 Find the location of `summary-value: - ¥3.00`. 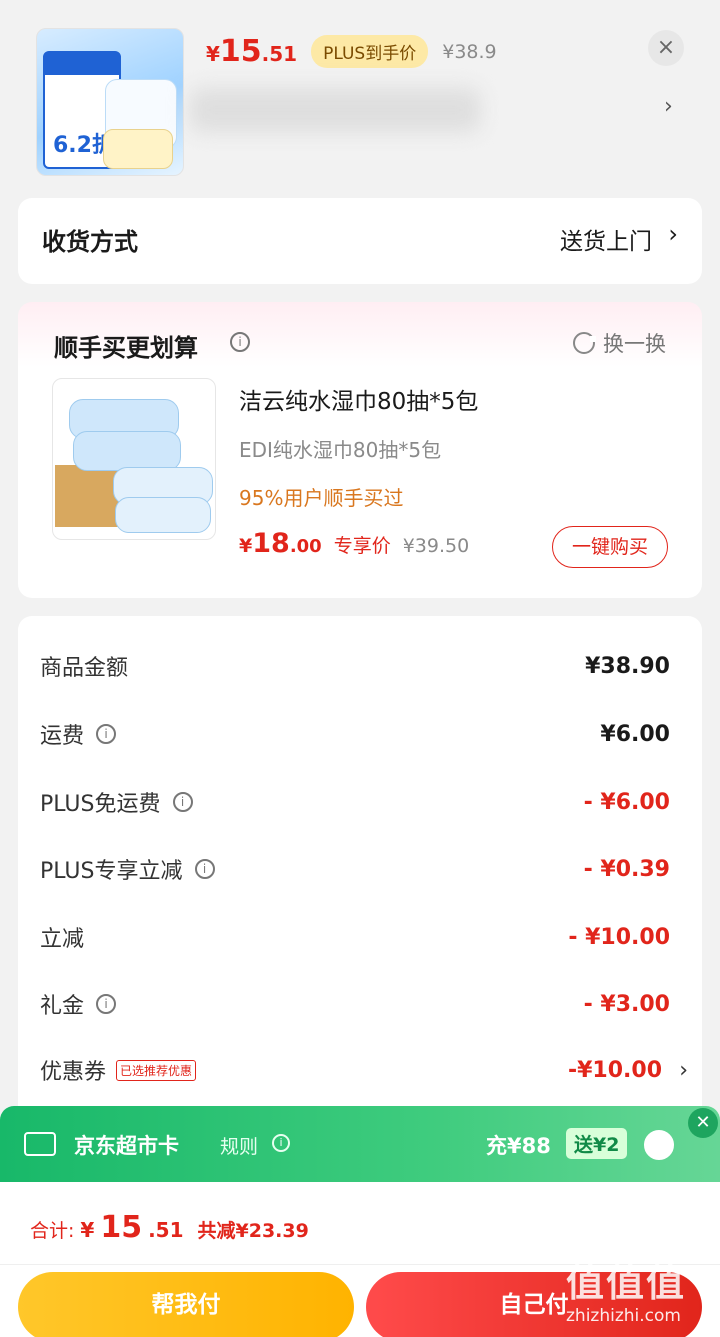

summary-value: - ¥3.00 is located at coordinates (626, 1004).